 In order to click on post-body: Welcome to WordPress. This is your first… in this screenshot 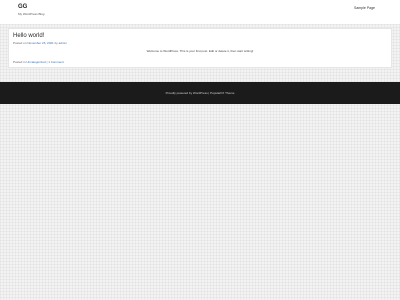, I will do `click(200, 51)`.